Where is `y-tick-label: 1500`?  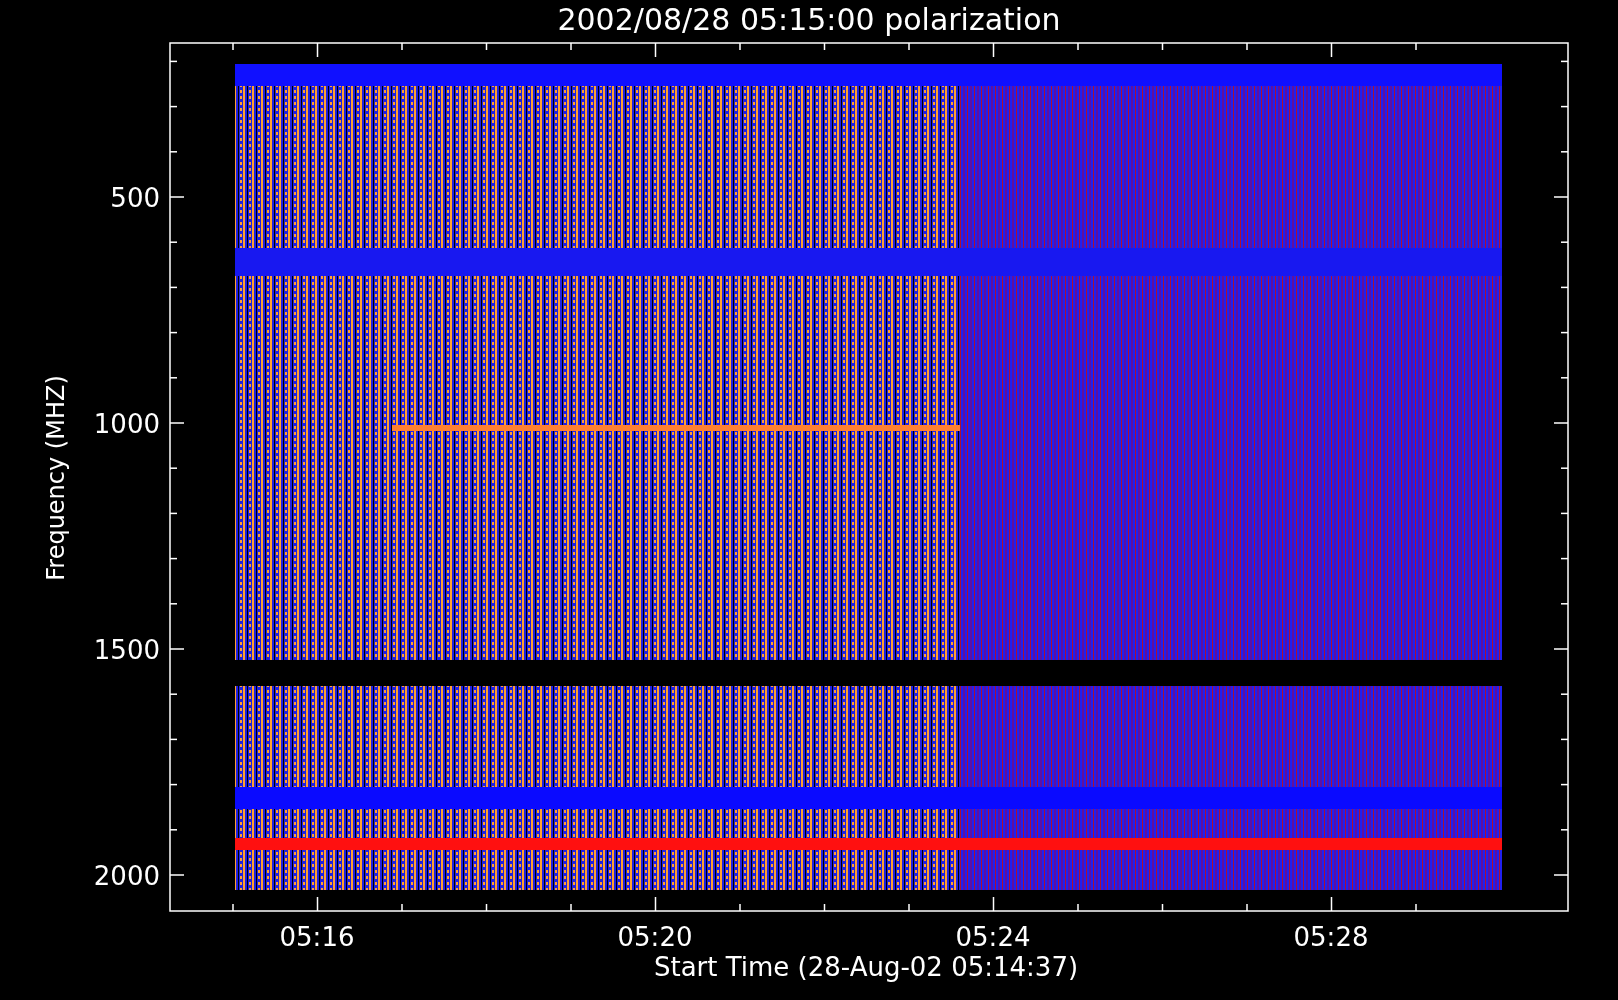
y-tick-label: 1500 is located at coordinates (126, 650).